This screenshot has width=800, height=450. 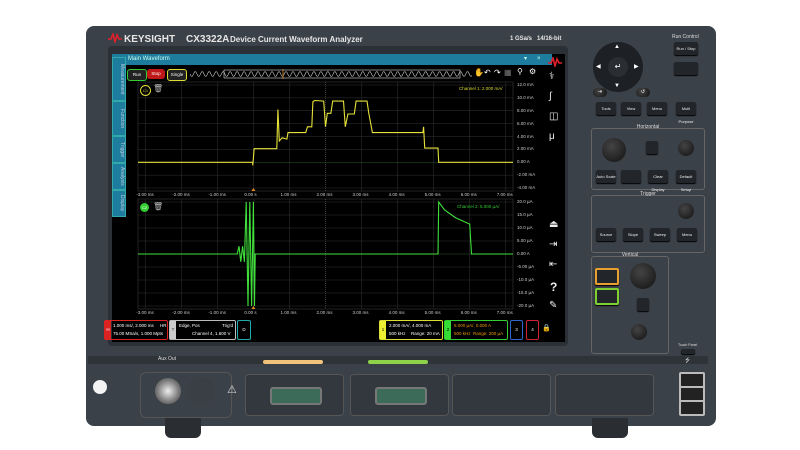 I want to click on horizontal-push-button, so click(x=652, y=147).